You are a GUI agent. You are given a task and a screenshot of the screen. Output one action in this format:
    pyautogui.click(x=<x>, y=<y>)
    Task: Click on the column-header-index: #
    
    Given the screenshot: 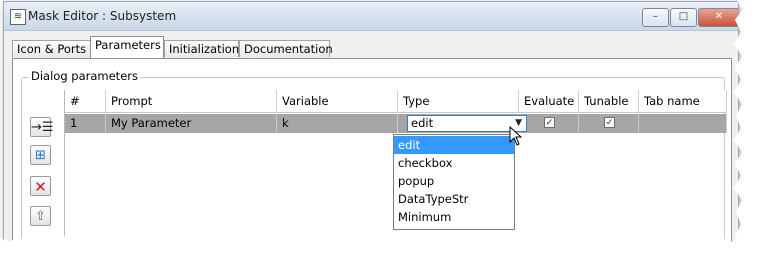 What is the action you would take?
    pyautogui.click(x=85, y=101)
    